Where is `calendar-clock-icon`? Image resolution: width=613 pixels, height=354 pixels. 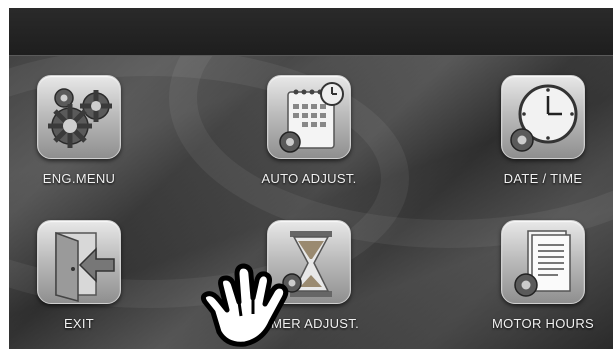
calendar-clock-icon is located at coordinates (309, 117).